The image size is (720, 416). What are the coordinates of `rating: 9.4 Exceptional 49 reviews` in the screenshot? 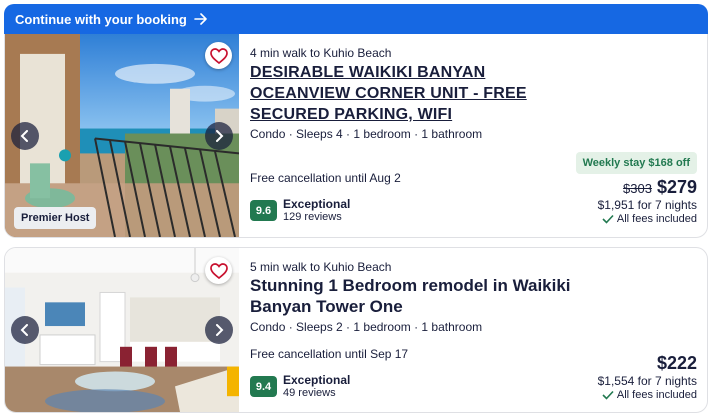 It's located at (300, 386).